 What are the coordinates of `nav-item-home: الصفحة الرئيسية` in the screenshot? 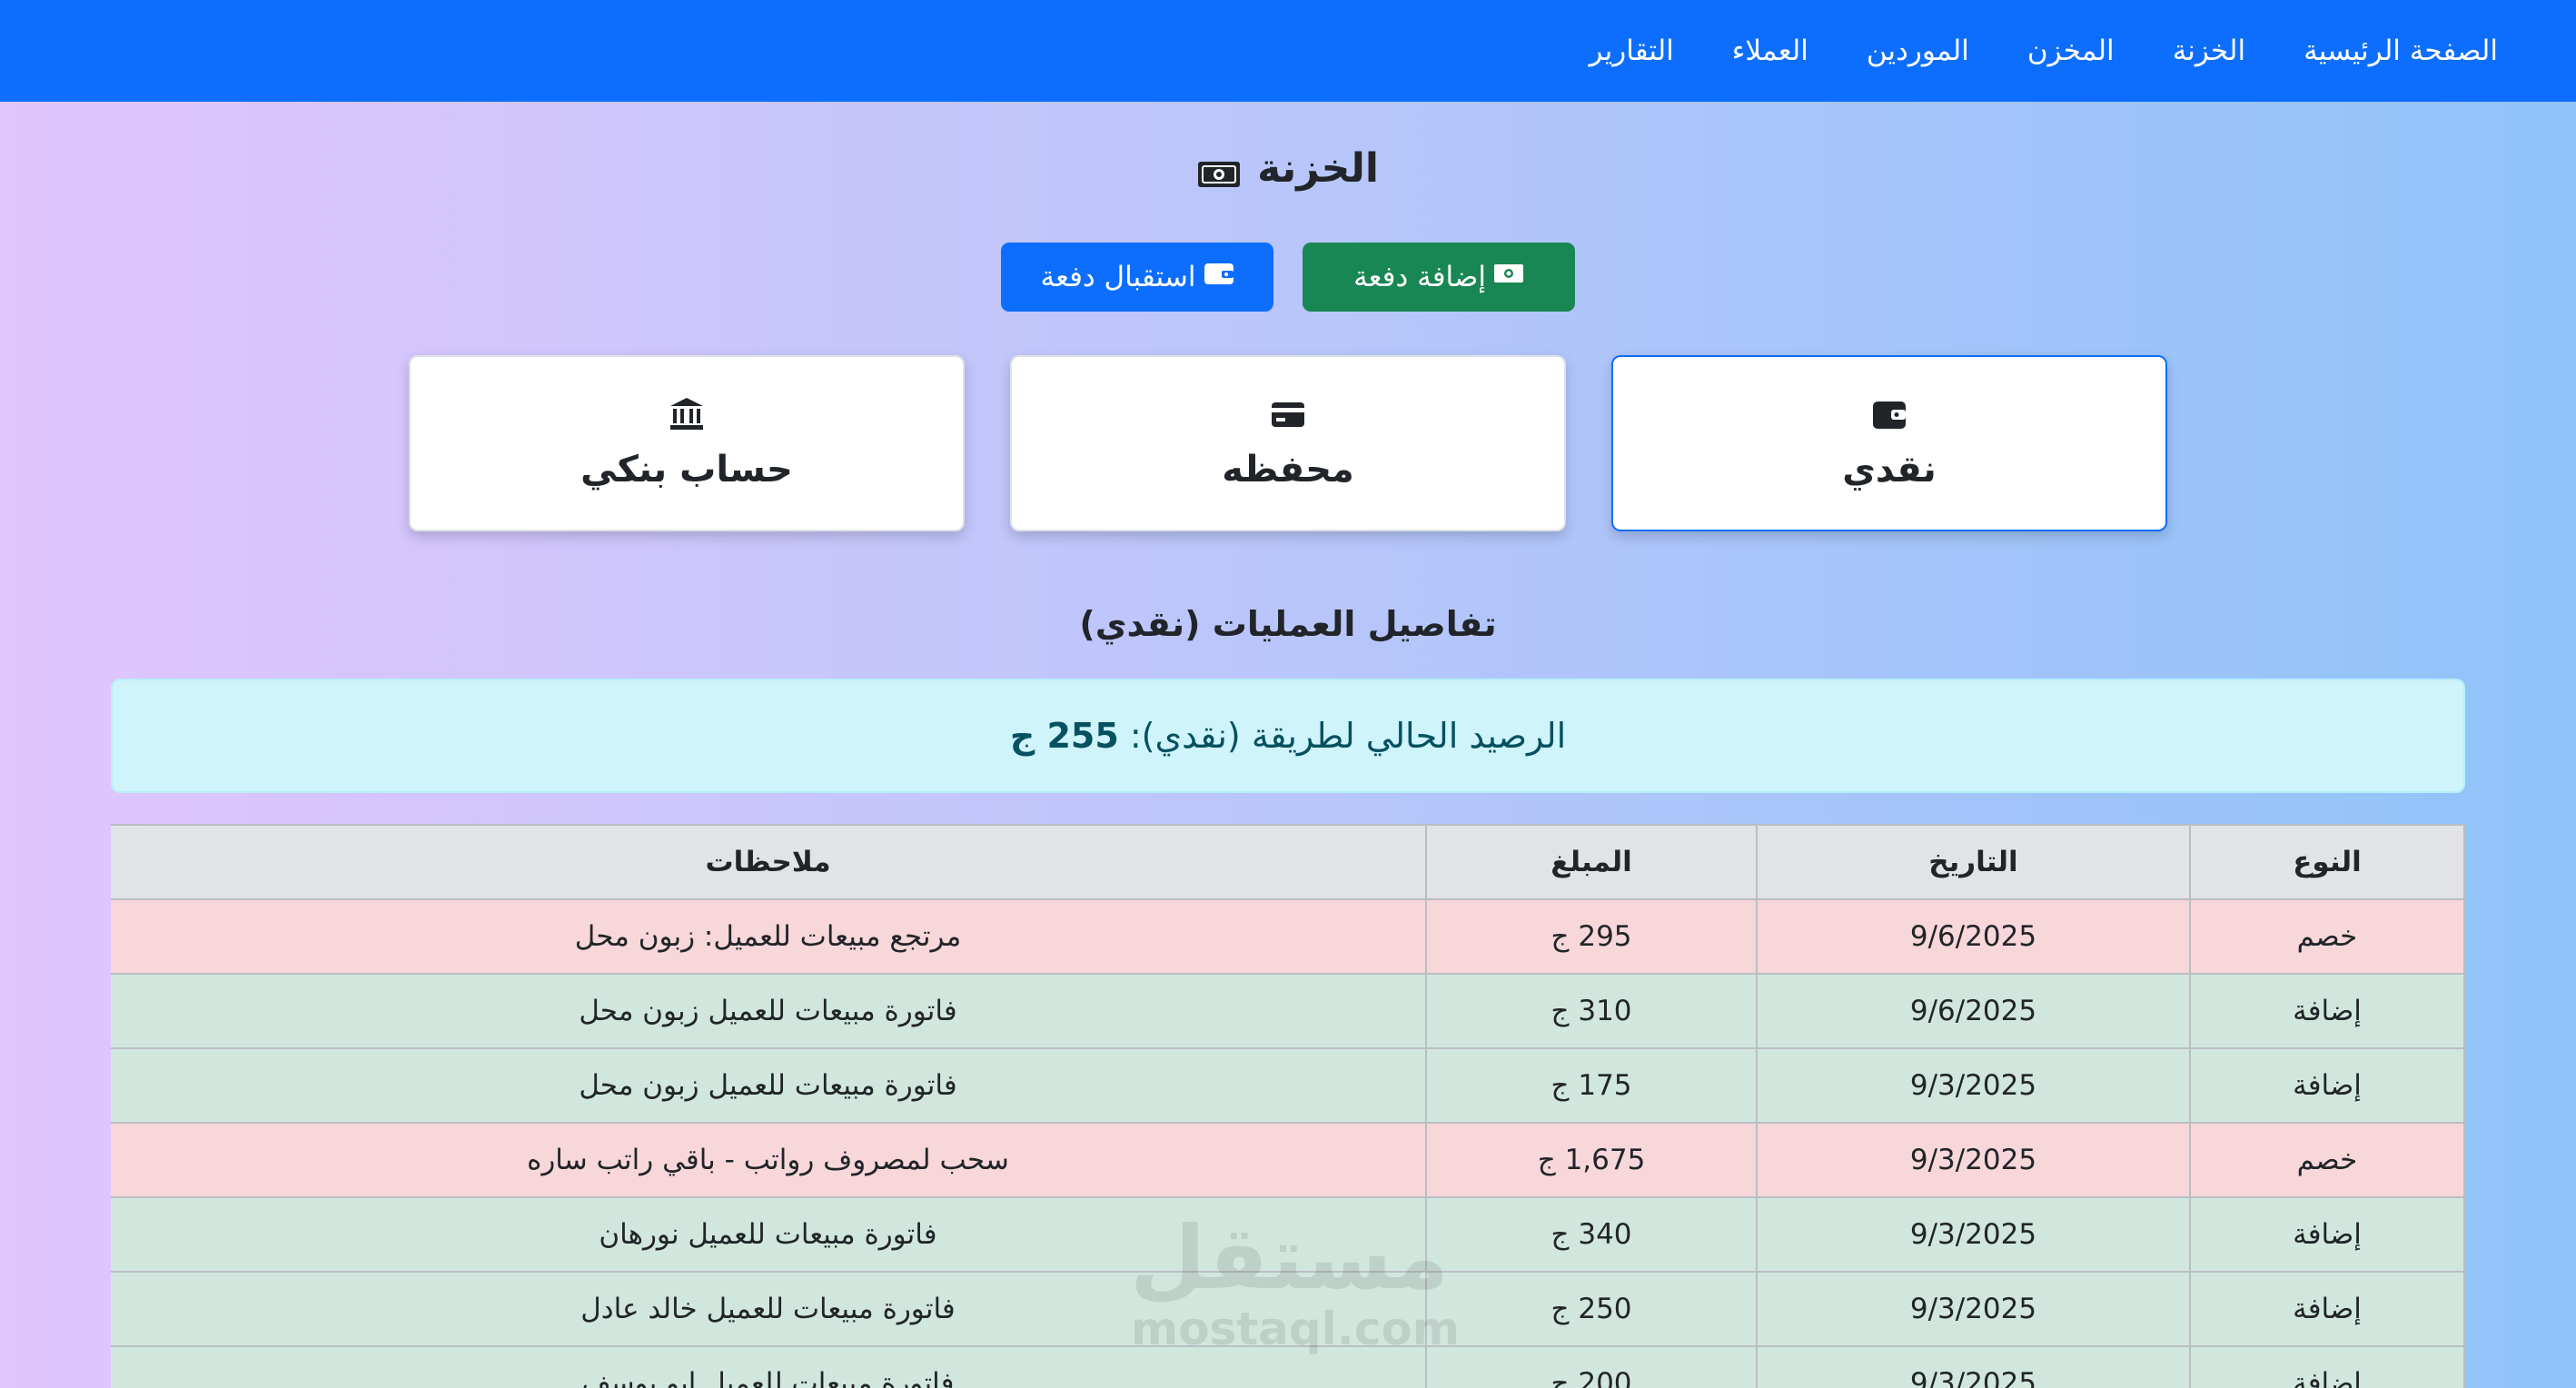 It's located at (2401, 51).